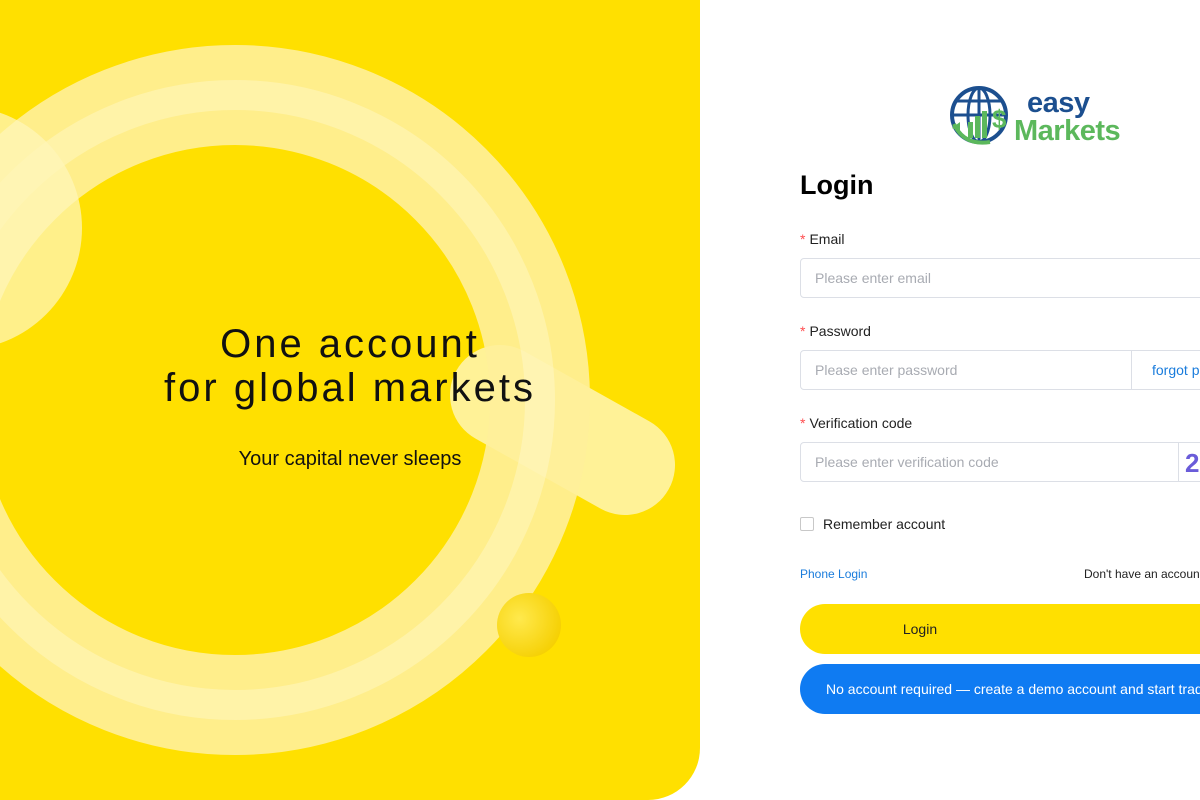 The image size is (1200, 800). Describe the element at coordinates (1165, 370) in the screenshot. I see `forgot-password-link: forgot password` at that location.